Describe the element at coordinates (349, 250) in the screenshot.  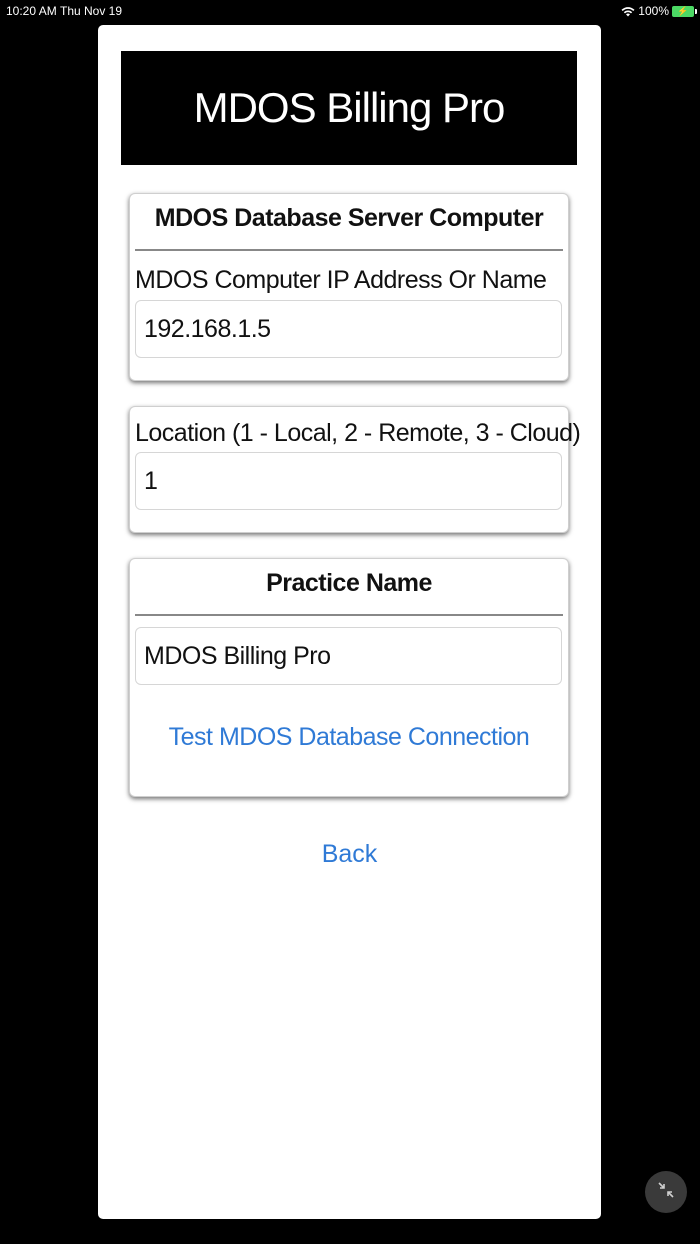
I see `server-card-divider` at that location.